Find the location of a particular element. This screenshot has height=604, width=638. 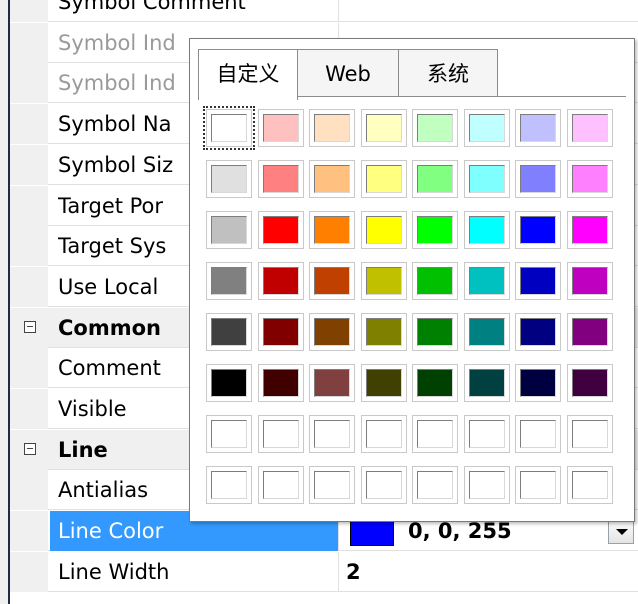

property-name: Line Width is located at coordinates (114, 572).